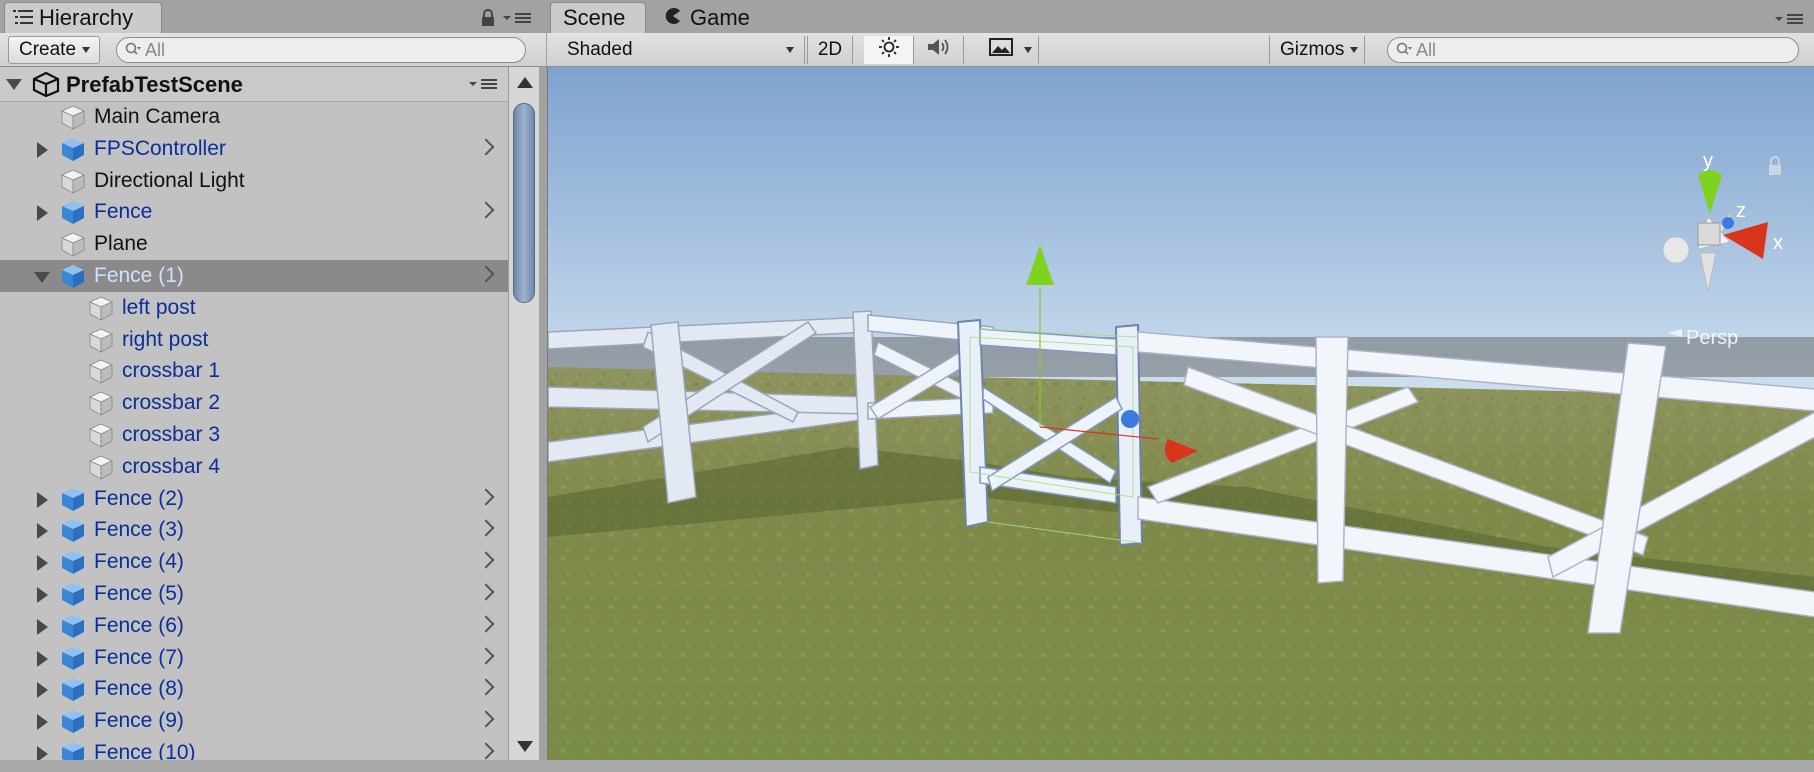 The width and height of the screenshot is (1814, 772). I want to click on scene-name: PrefabTestScene, so click(154, 84).